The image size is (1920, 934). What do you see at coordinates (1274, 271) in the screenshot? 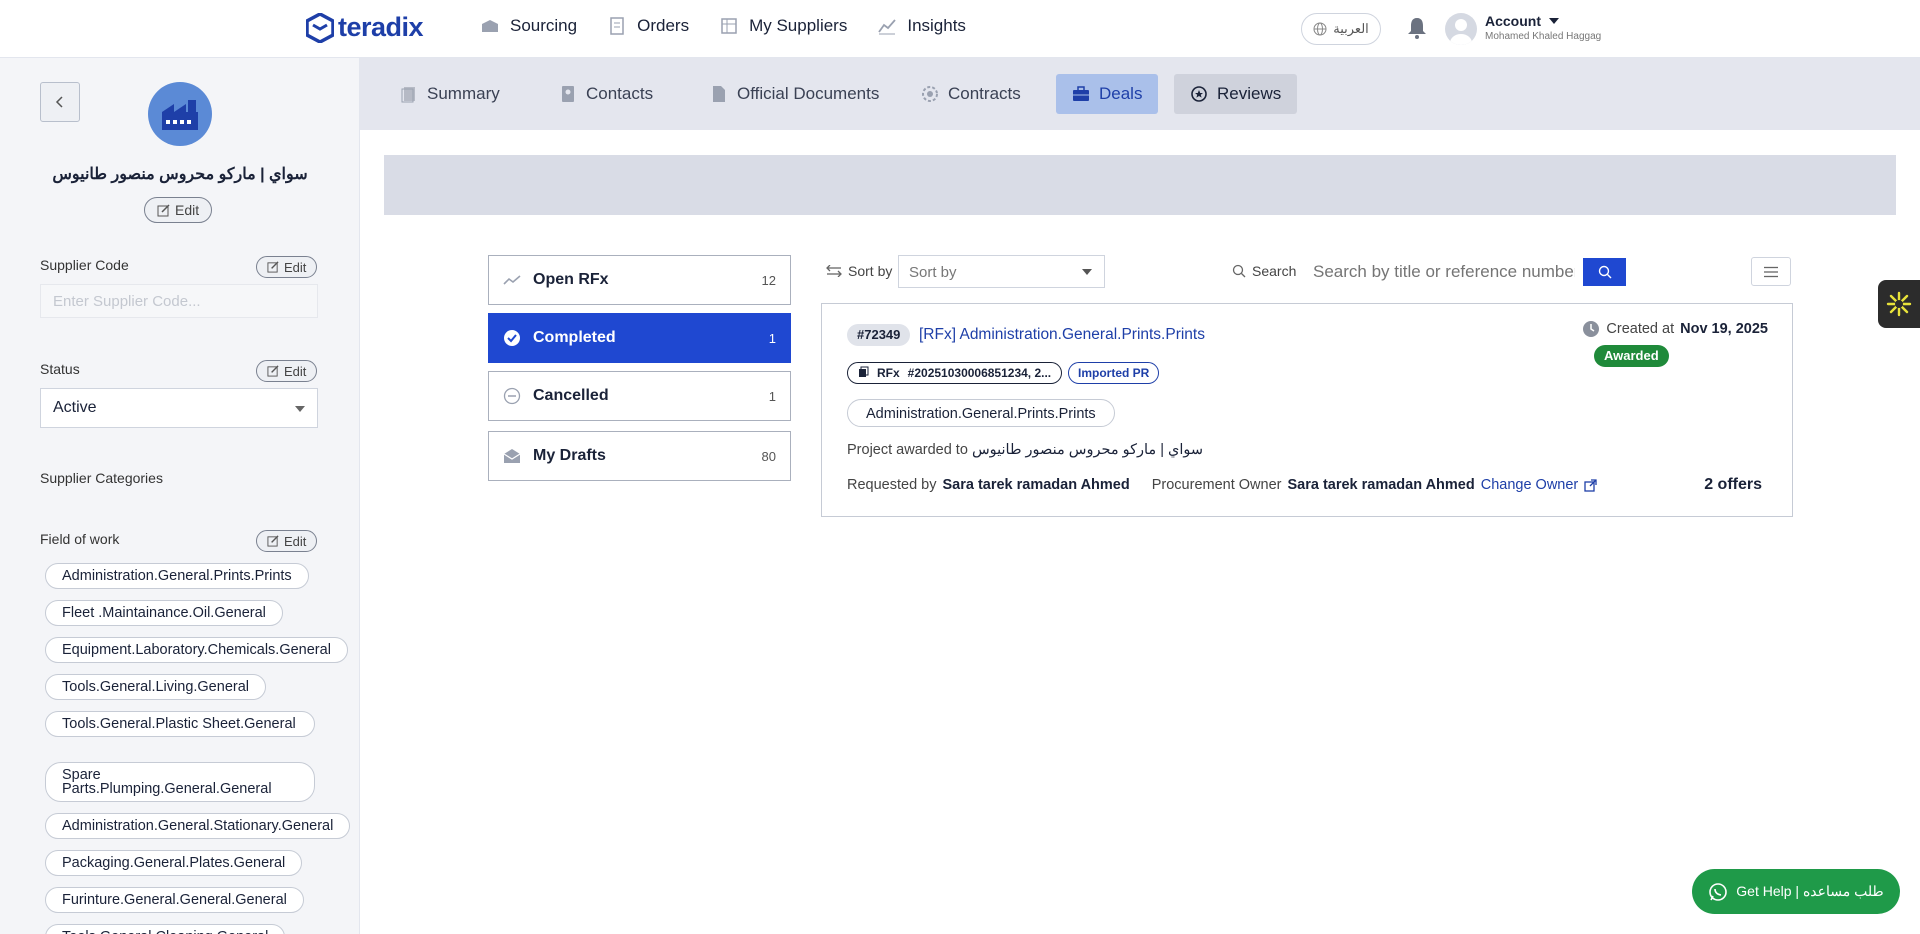
I see `search-label-text: Search` at bounding box center [1274, 271].